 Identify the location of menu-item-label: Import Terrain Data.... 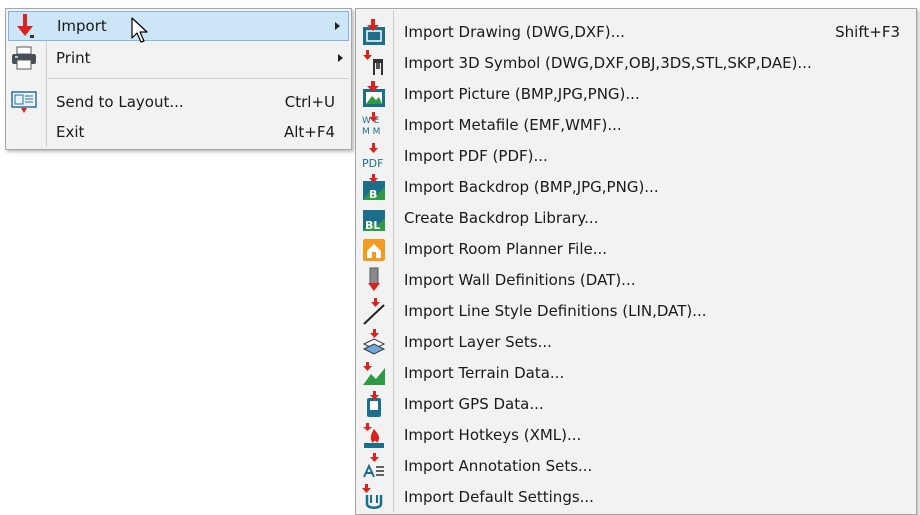
(484, 372).